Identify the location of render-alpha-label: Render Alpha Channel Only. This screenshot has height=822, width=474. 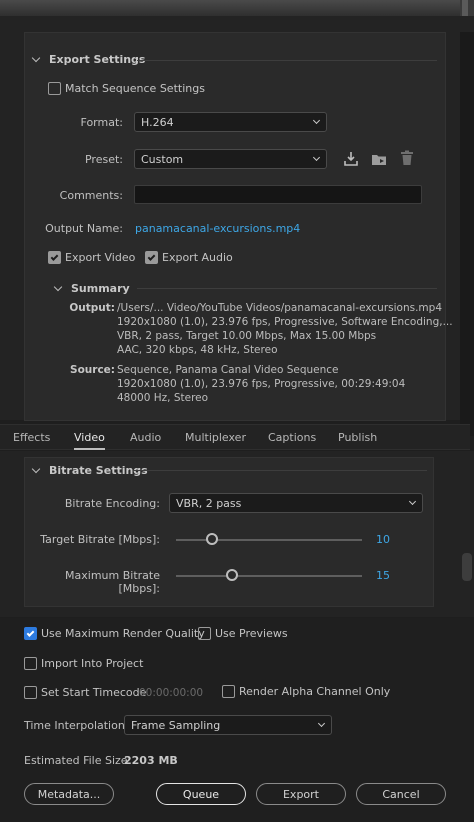
(315, 691).